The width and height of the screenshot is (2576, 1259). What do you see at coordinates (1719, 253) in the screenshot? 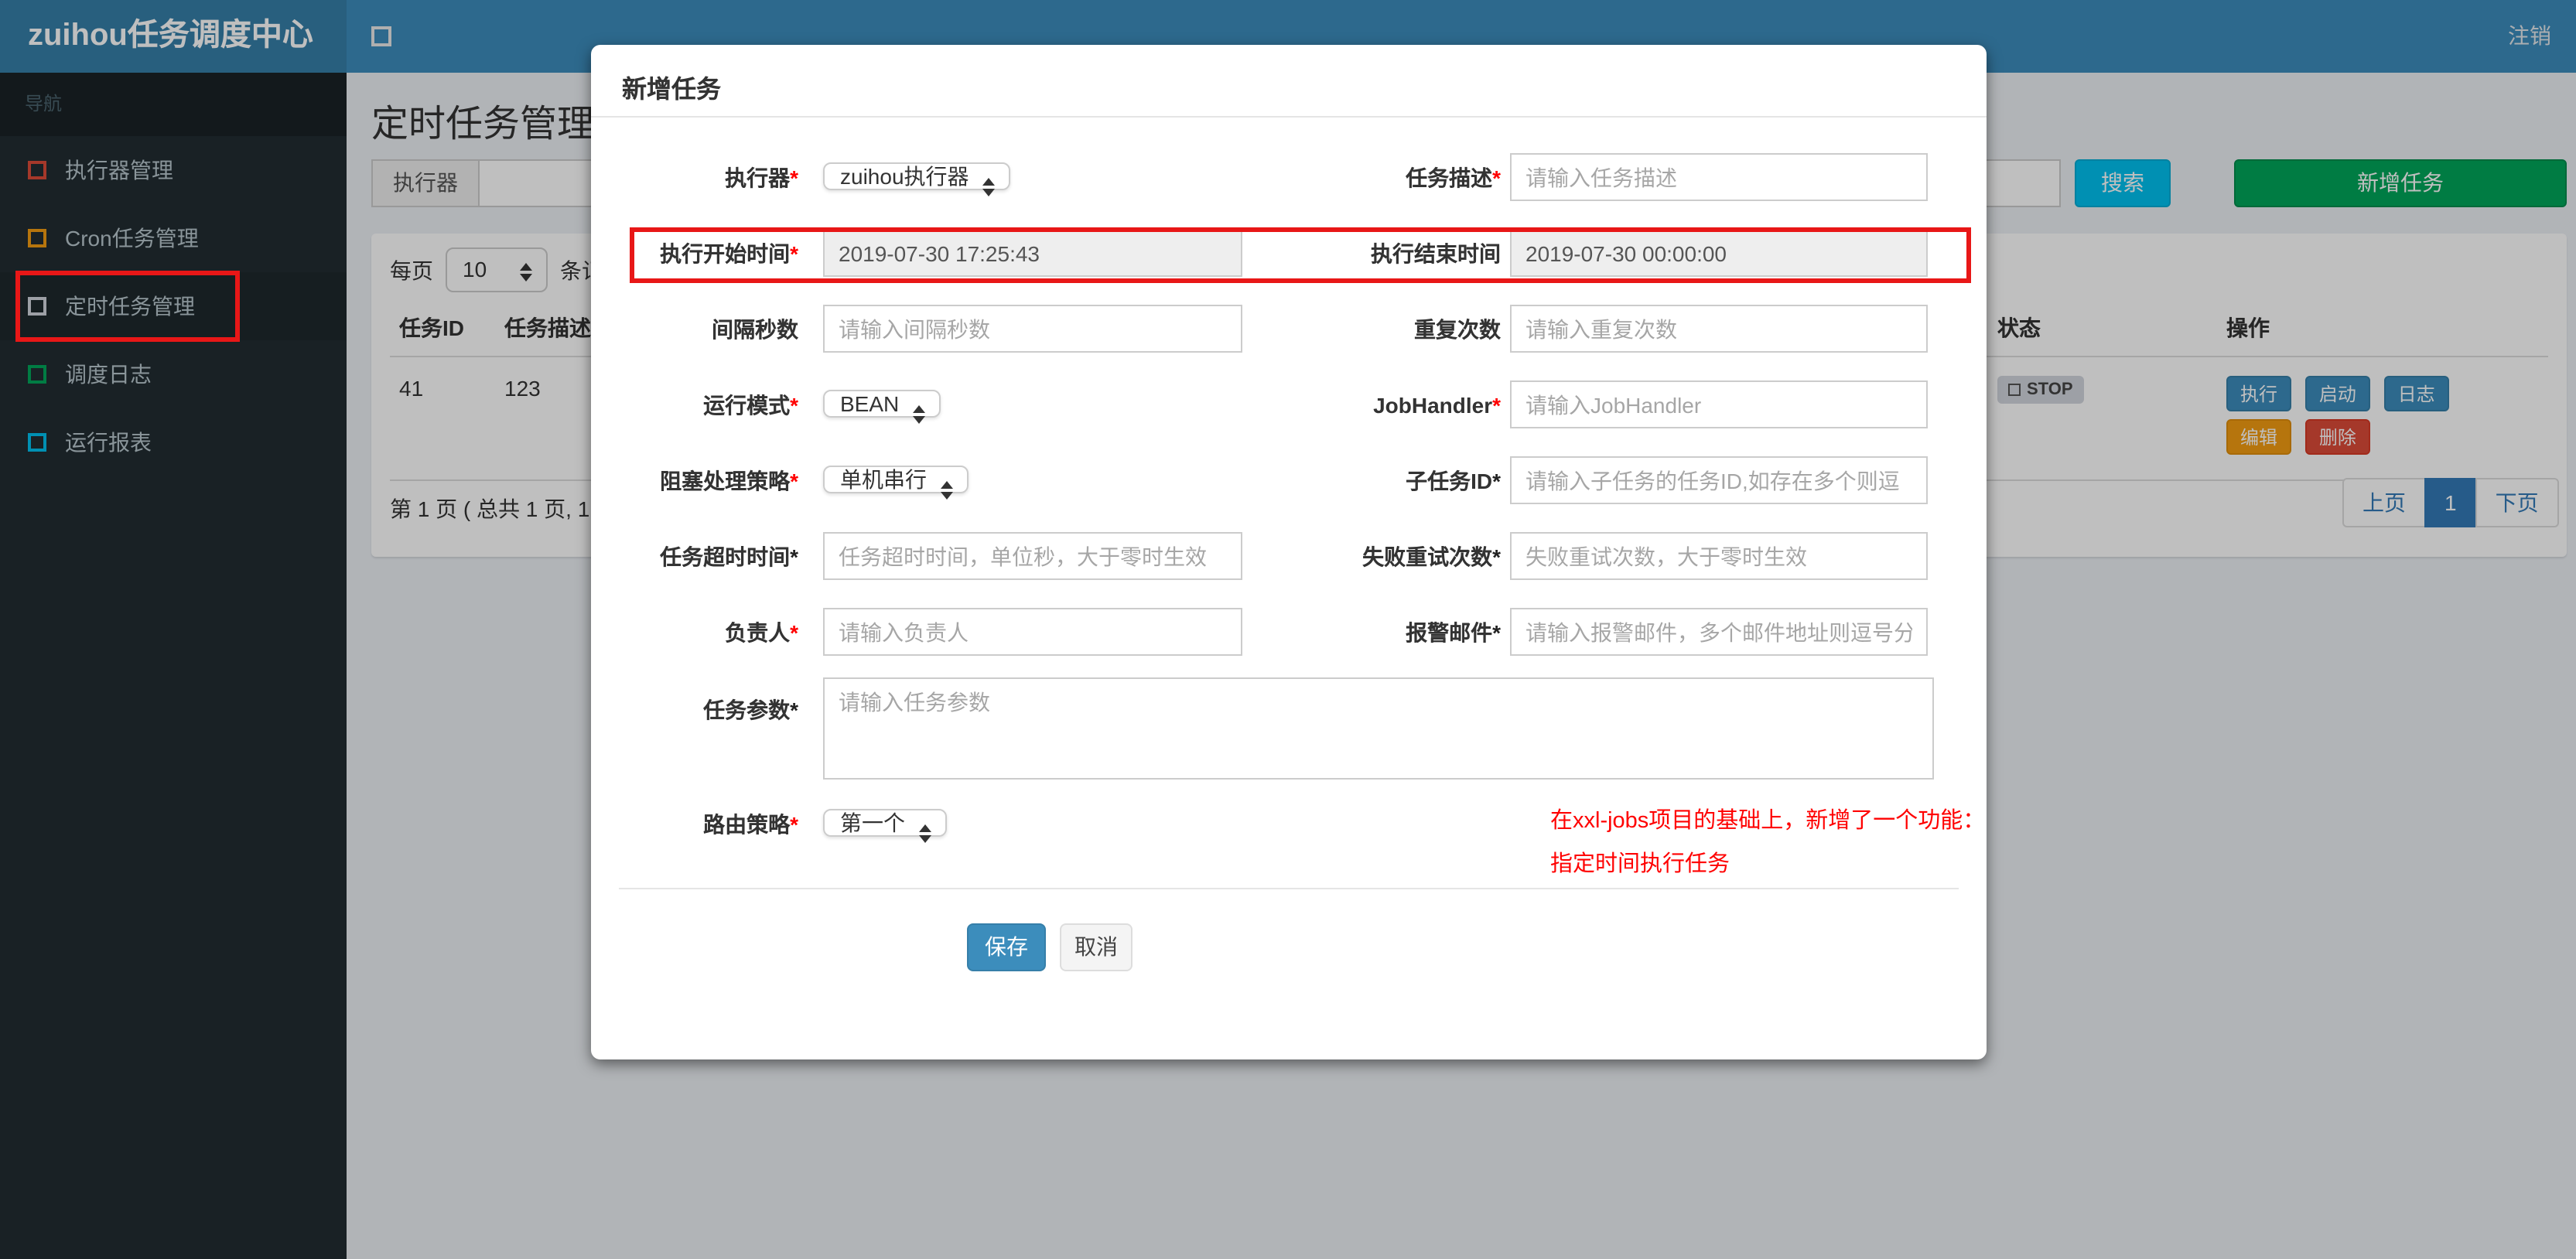
I see `end-time-input` at bounding box center [1719, 253].